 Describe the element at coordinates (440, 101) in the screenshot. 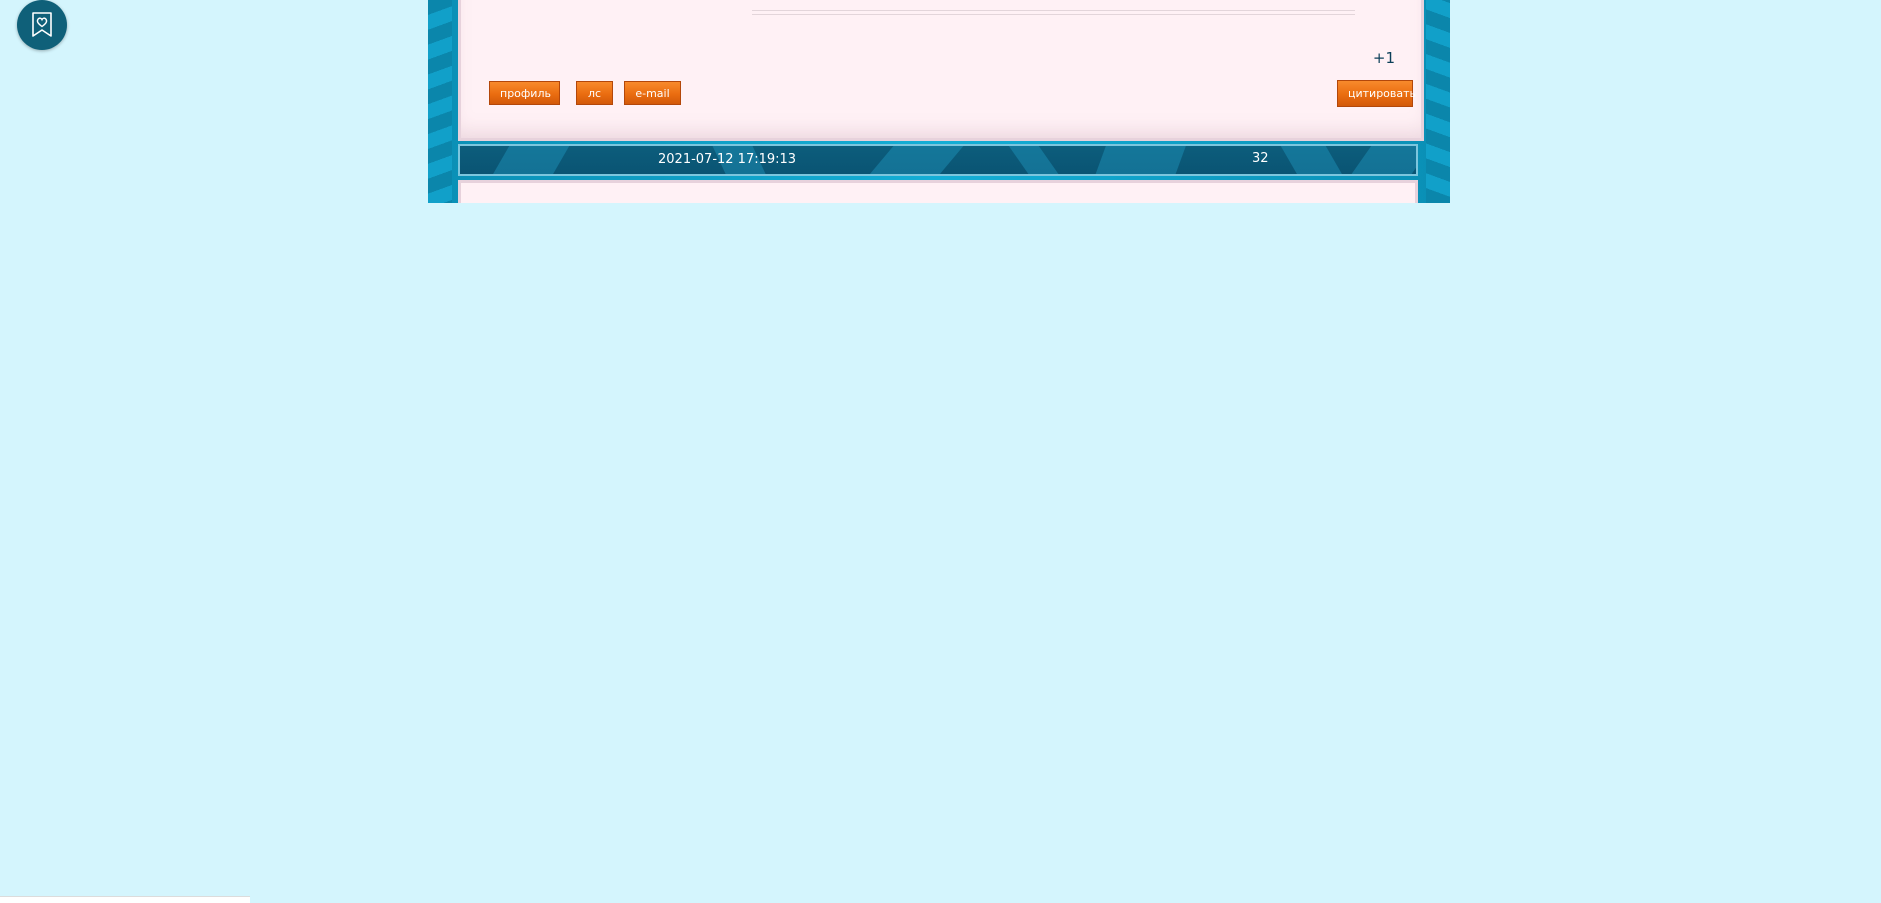

I see `frame-border-left` at that location.